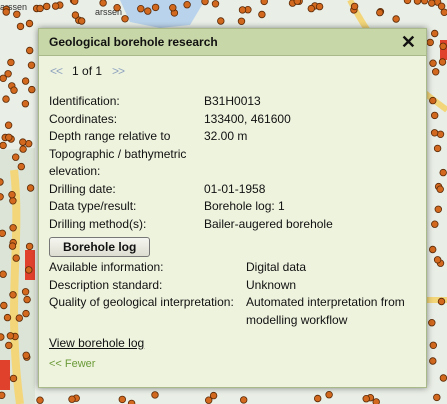 This screenshot has height=404, width=447. I want to click on close-icon: ✕, so click(408, 42).